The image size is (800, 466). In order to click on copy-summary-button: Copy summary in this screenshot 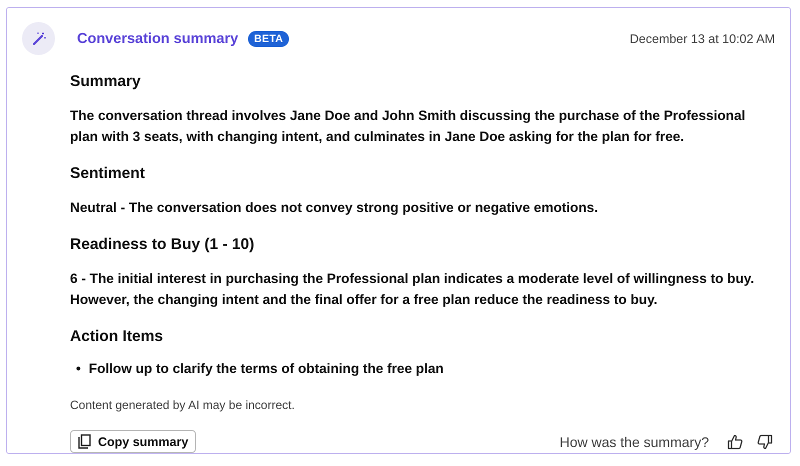, I will do `click(133, 441)`.